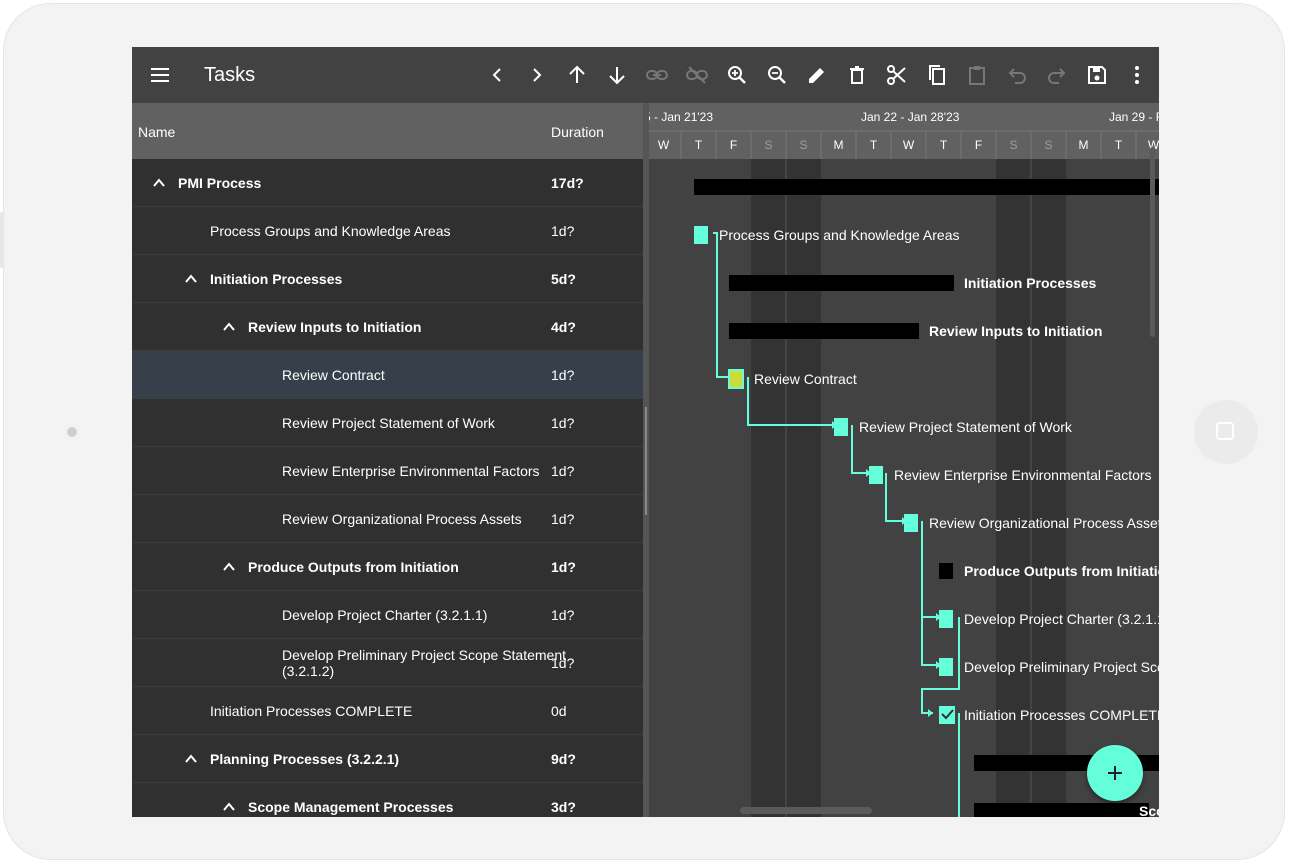  What do you see at coordinates (910, 117) in the screenshot?
I see `week-label: Jan 22 - Jan 28'23` at bounding box center [910, 117].